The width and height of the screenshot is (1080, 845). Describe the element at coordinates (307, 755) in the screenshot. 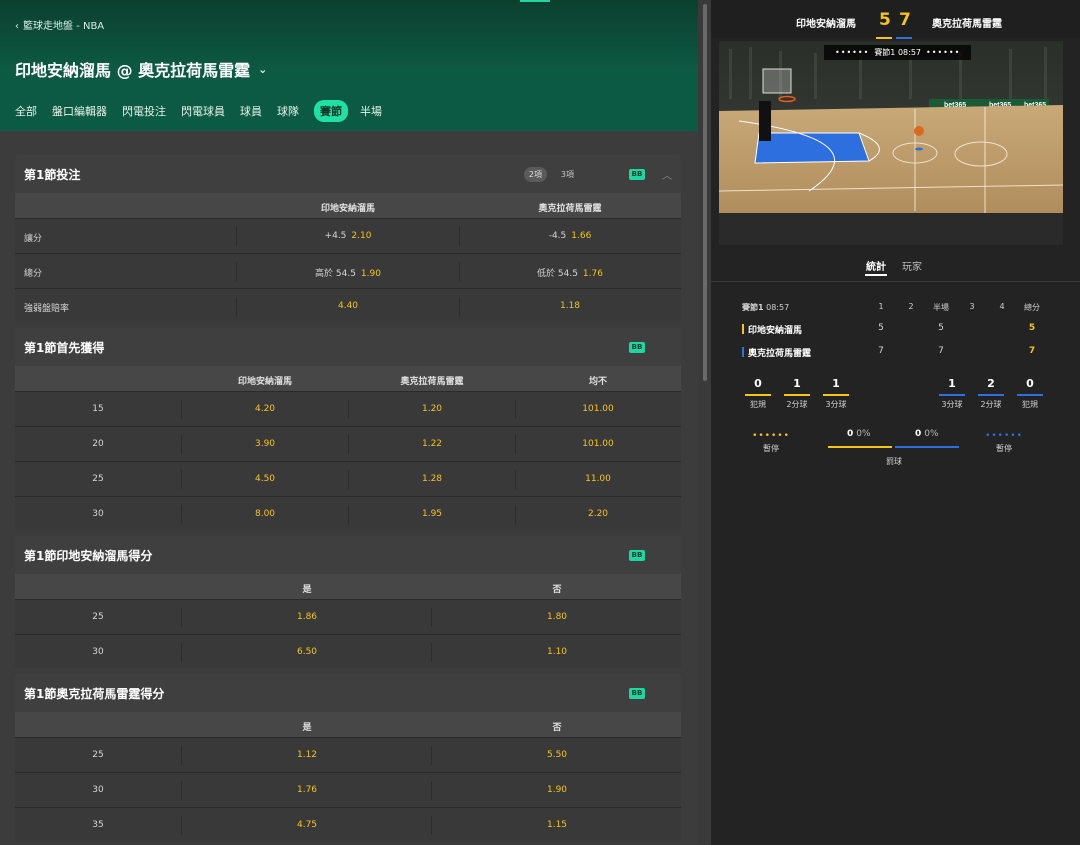

I see `odds-button: 1.12` at that location.